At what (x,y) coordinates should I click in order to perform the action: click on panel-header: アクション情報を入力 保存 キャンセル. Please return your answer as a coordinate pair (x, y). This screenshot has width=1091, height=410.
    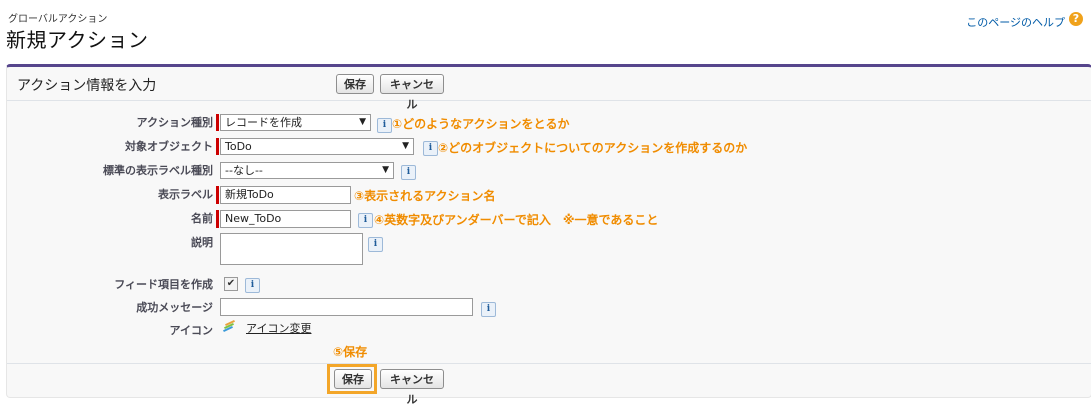
    Looking at the image, I should click on (549, 89).